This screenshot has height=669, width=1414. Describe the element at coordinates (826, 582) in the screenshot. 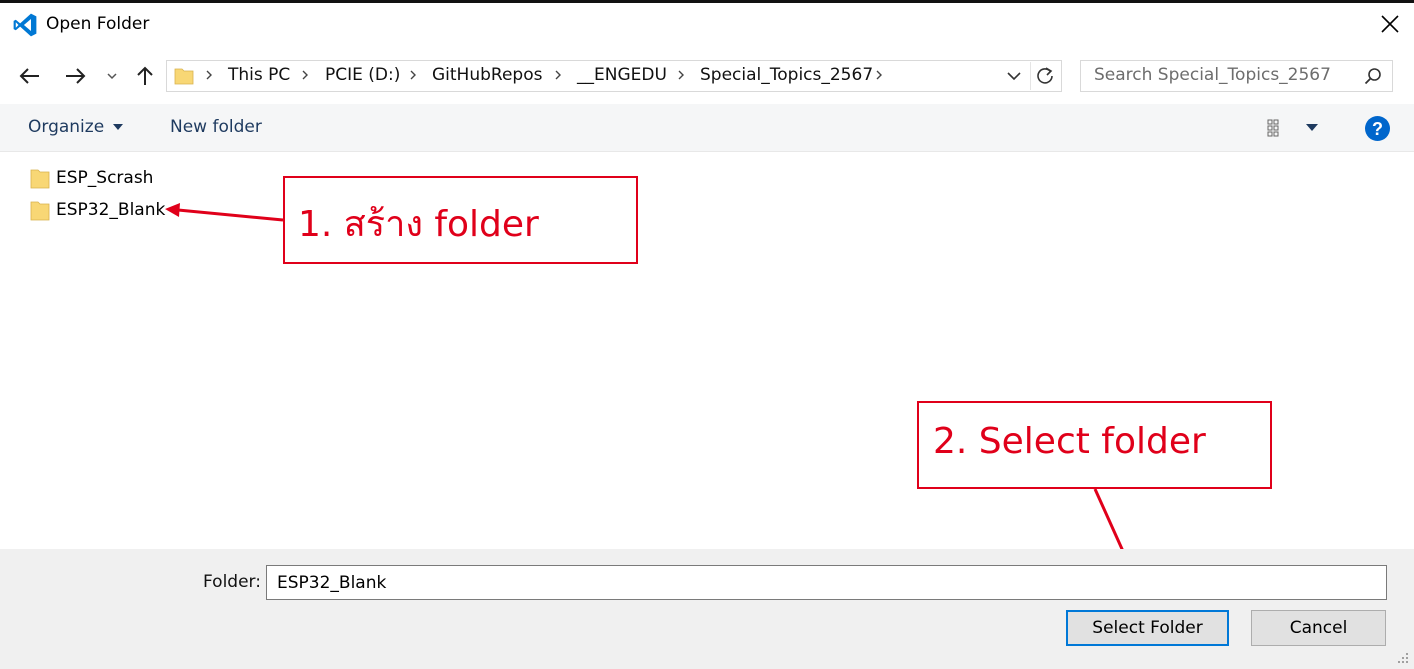

I see `folder-name-input` at that location.